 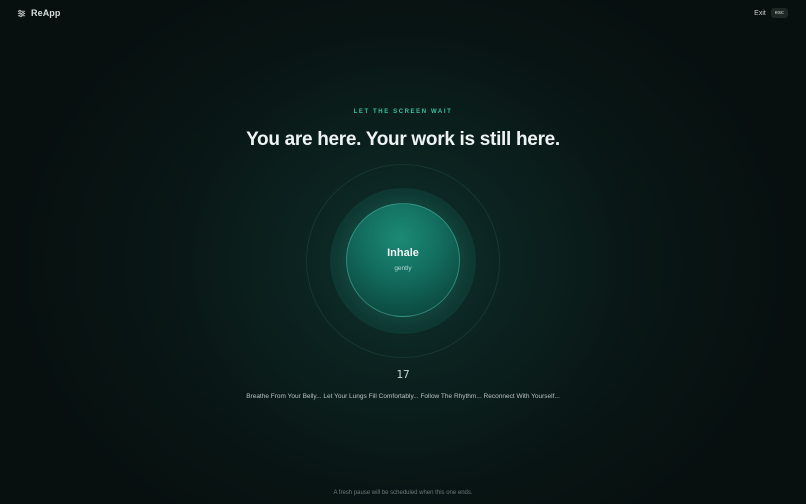 What do you see at coordinates (403, 14) in the screenshot?
I see `top-bar: ReApp Exit esc` at bounding box center [403, 14].